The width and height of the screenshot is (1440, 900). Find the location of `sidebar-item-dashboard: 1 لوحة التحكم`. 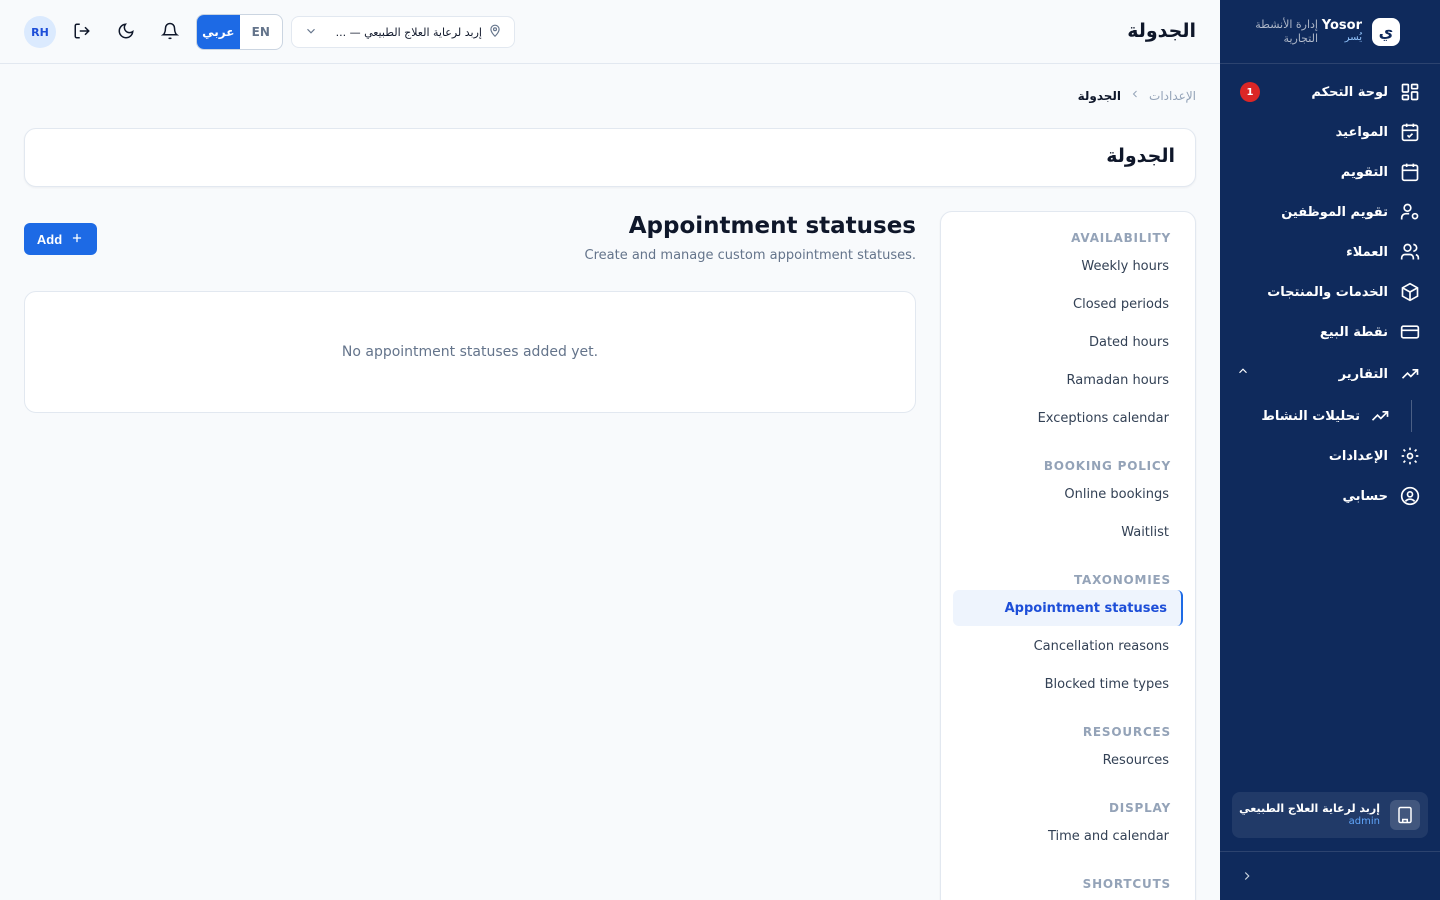

sidebar-item-dashboard: 1 لوحة التحكم is located at coordinates (1330, 92).